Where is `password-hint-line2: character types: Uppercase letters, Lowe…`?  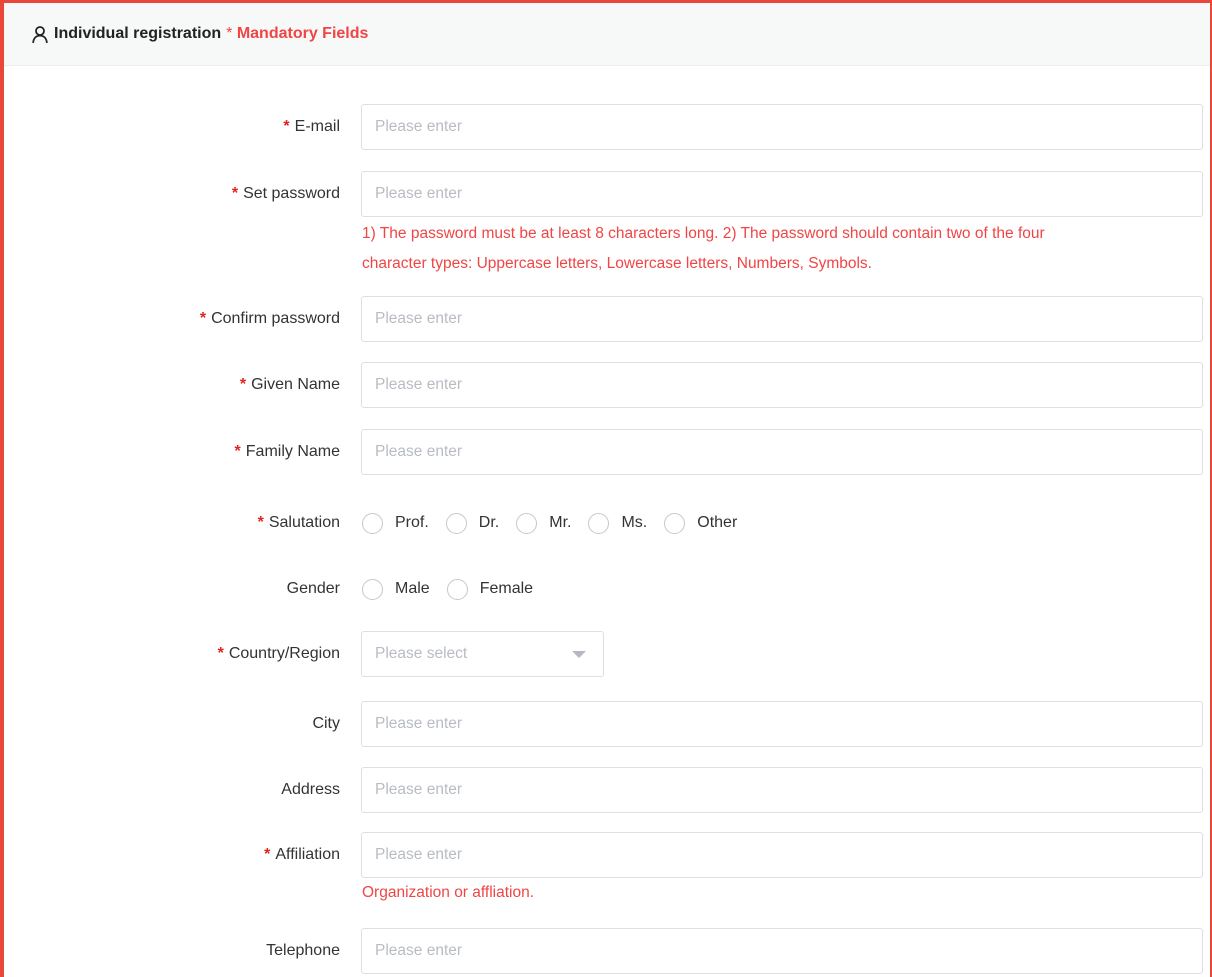 password-hint-line2: character types: Uppercase letters, Lowe… is located at coordinates (617, 263).